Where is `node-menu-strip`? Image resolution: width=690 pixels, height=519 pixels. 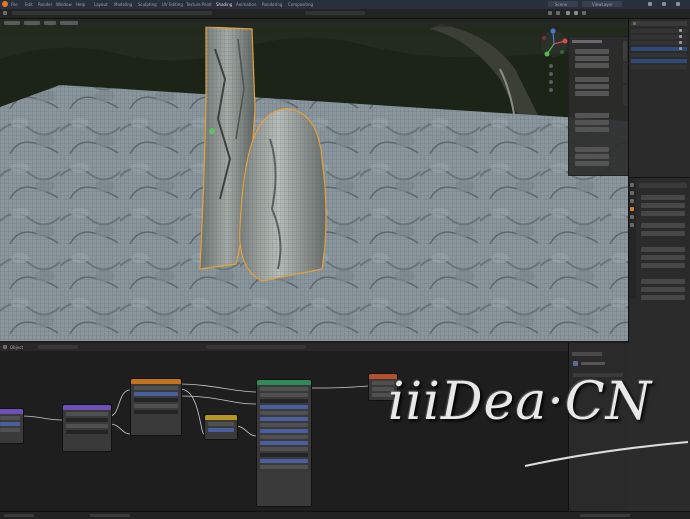 node-menu-strip is located at coordinates (58, 347).